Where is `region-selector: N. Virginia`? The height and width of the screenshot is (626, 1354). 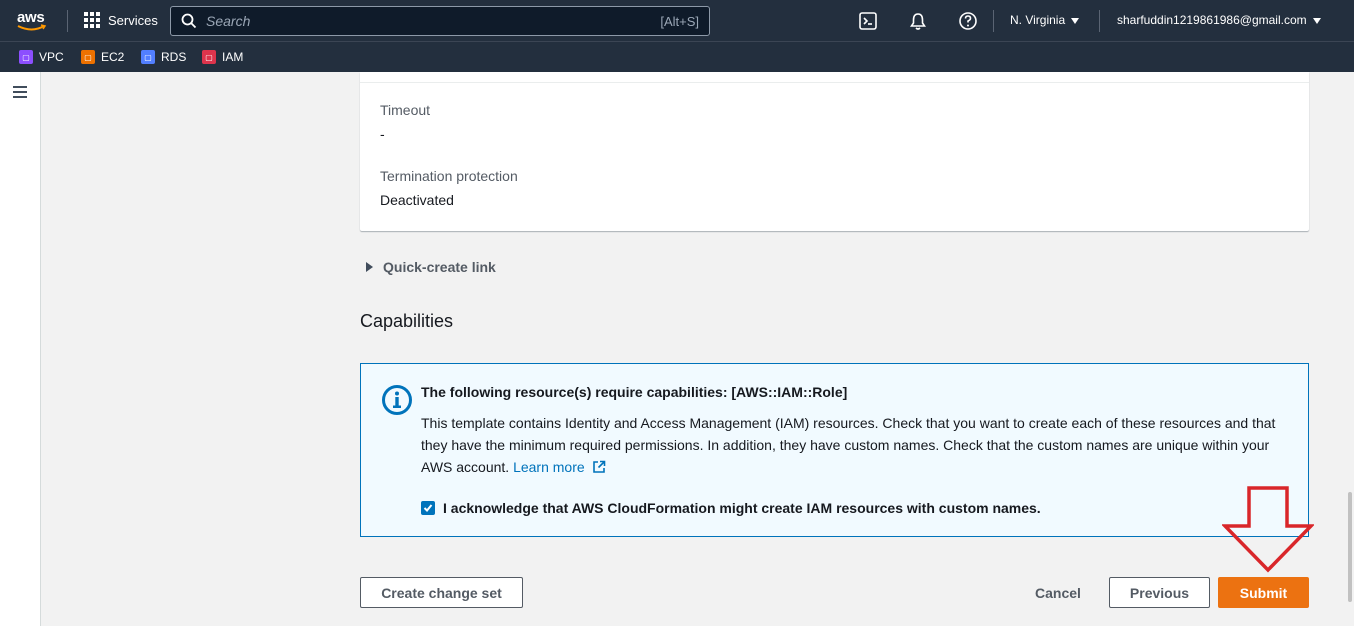 region-selector: N. Virginia is located at coordinates (1045, 20).